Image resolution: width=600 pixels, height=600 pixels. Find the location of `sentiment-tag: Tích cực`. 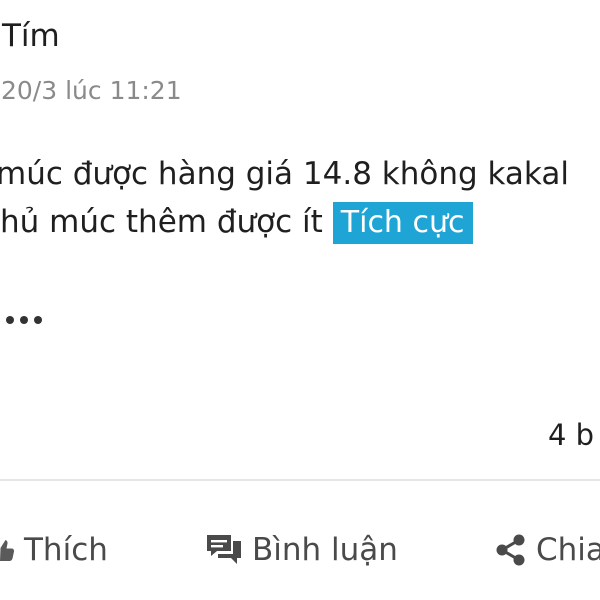

sentiment-tag: Tích cực is located at coordinates (402, 223).